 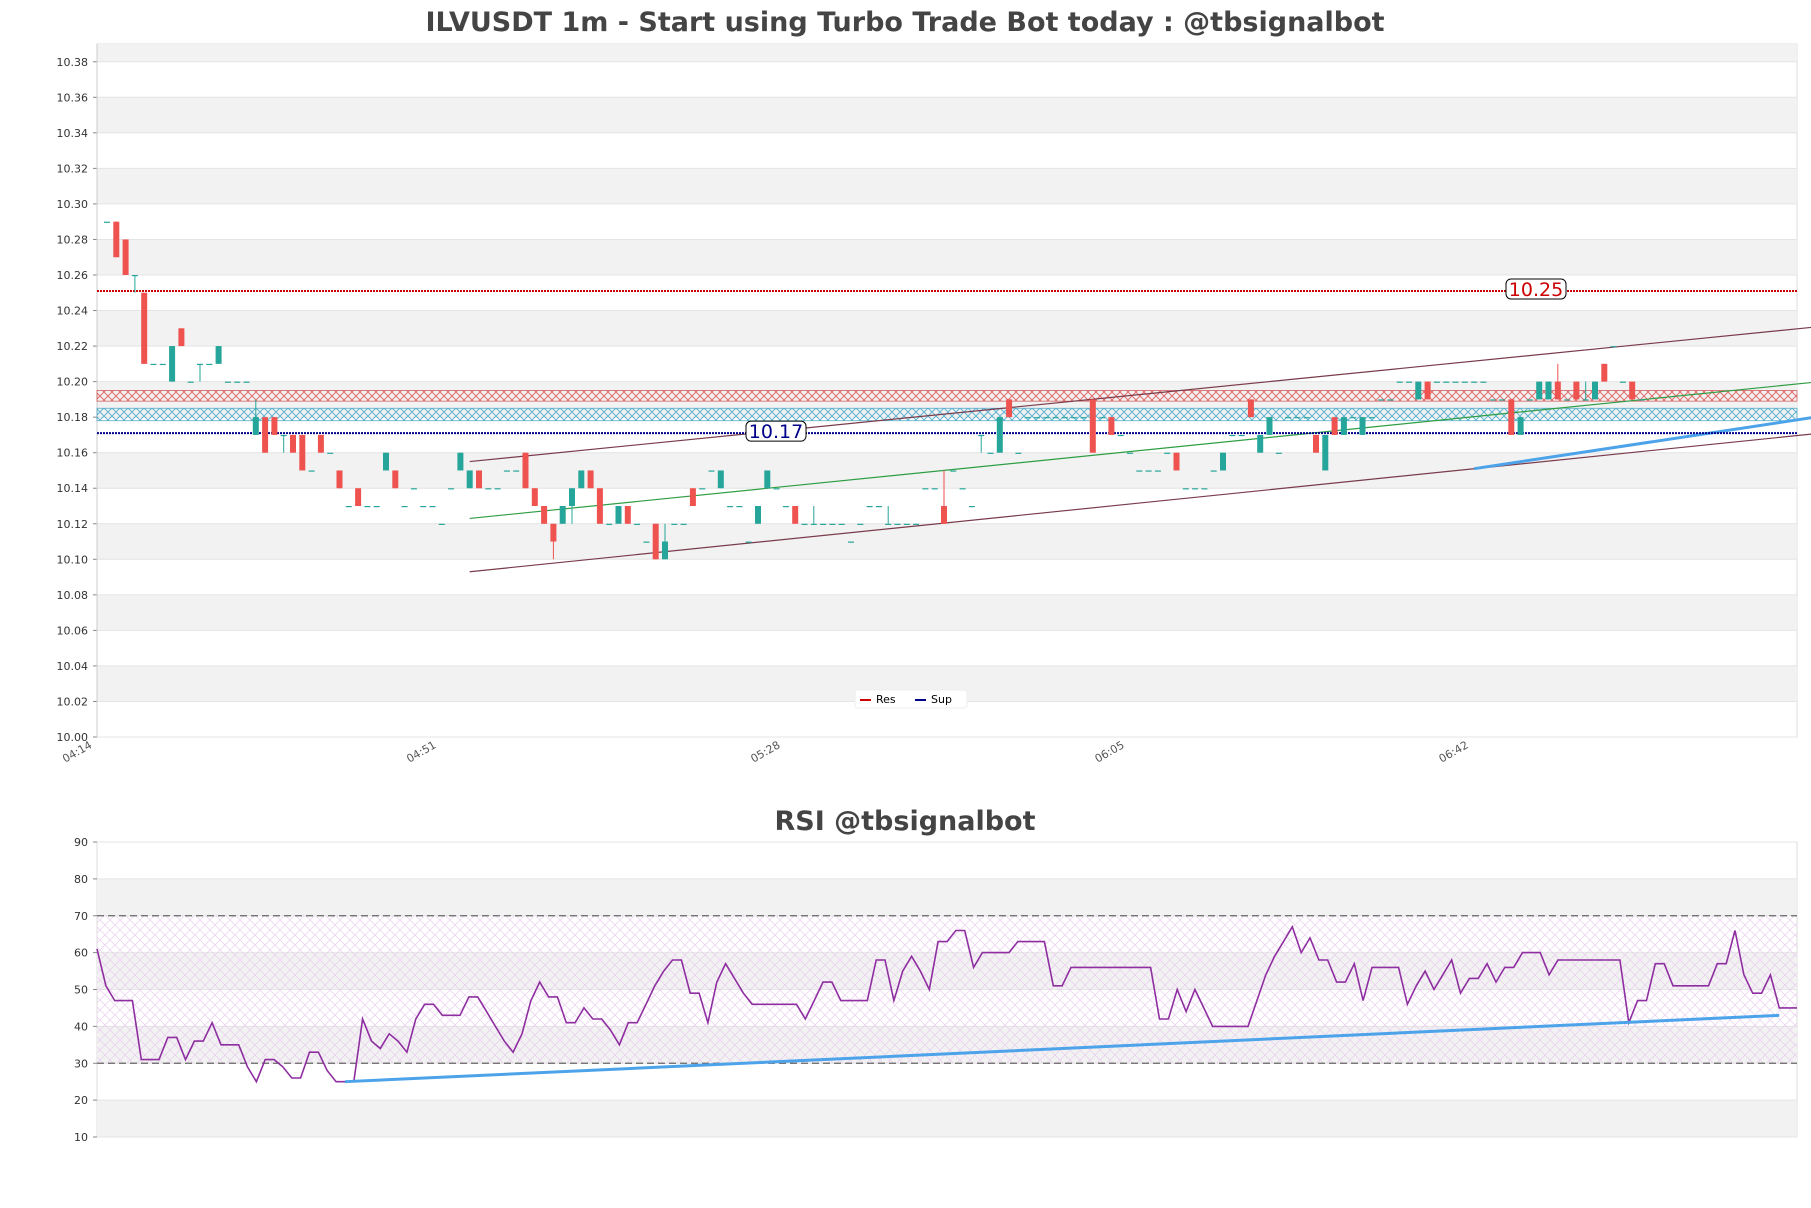 What do you see at coordinates (81, 1100) in the screenshot?
I see `rsi-y-tick-label: 20` at bounding box center [81, 1100].